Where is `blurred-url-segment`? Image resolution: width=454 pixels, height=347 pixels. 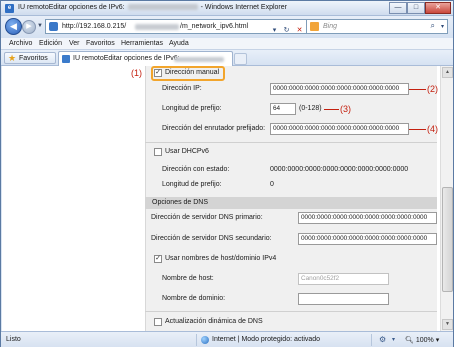
blurred-url-segment is located at coordinates (157, 27).